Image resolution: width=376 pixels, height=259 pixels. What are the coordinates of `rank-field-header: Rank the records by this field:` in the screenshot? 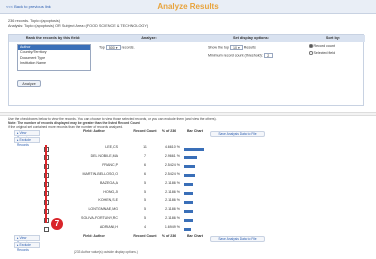 It's located at (53, 38).